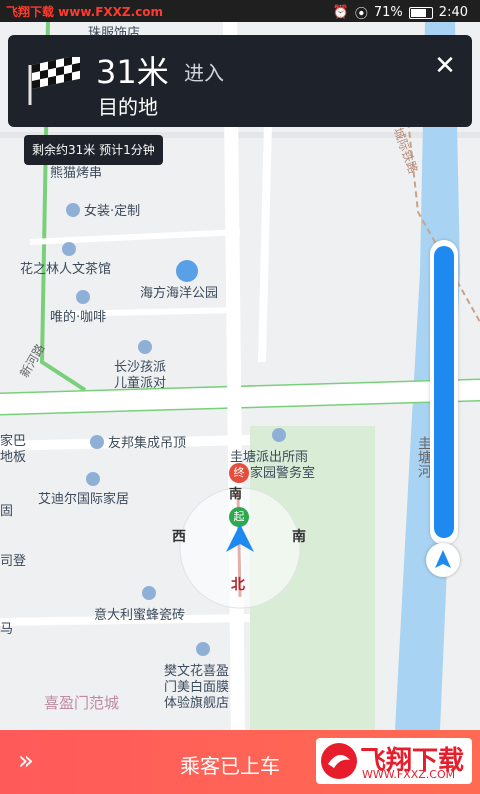 Image resolution: width=480 pixels, height=794 pixels. What do you see at coordinates (240, 11) in the screenshot?
I see `status-bar: 飞翔下载 www.FXXZ.com ⏰ ⦿ 71% 2:40` at bounding box center [240, 11].